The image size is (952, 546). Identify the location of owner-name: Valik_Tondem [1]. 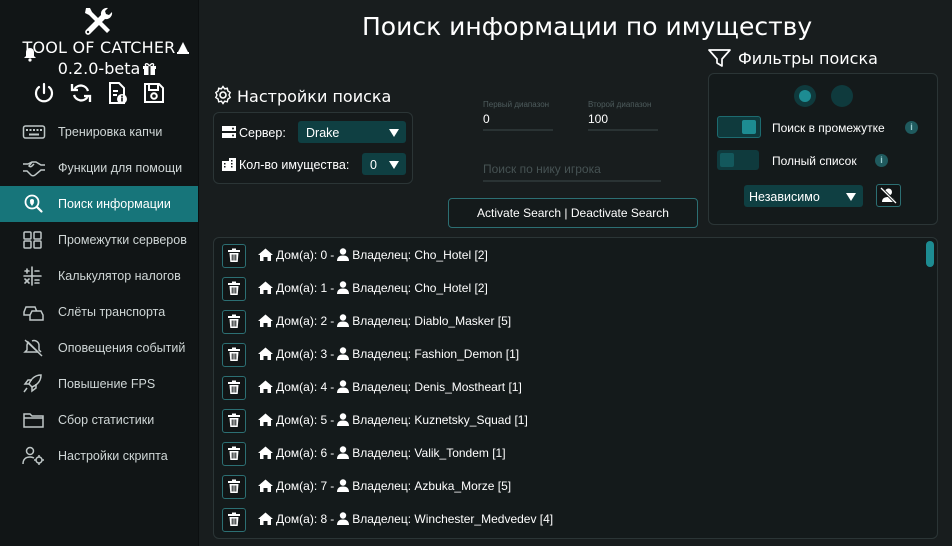
(460, 453).